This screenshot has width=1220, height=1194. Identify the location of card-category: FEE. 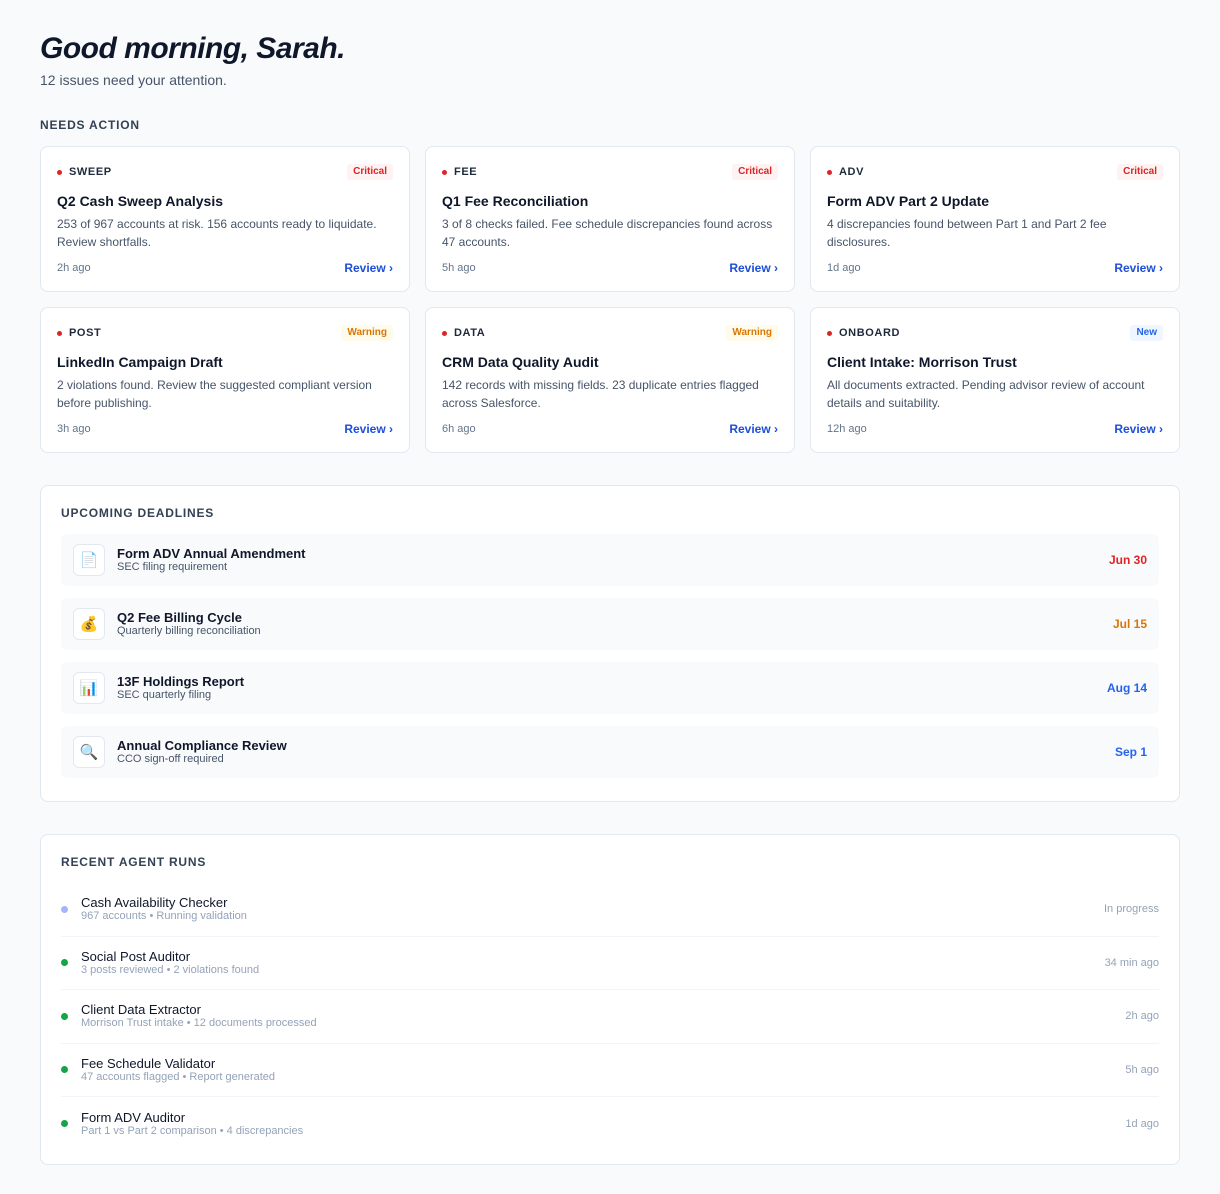
(459, 172).